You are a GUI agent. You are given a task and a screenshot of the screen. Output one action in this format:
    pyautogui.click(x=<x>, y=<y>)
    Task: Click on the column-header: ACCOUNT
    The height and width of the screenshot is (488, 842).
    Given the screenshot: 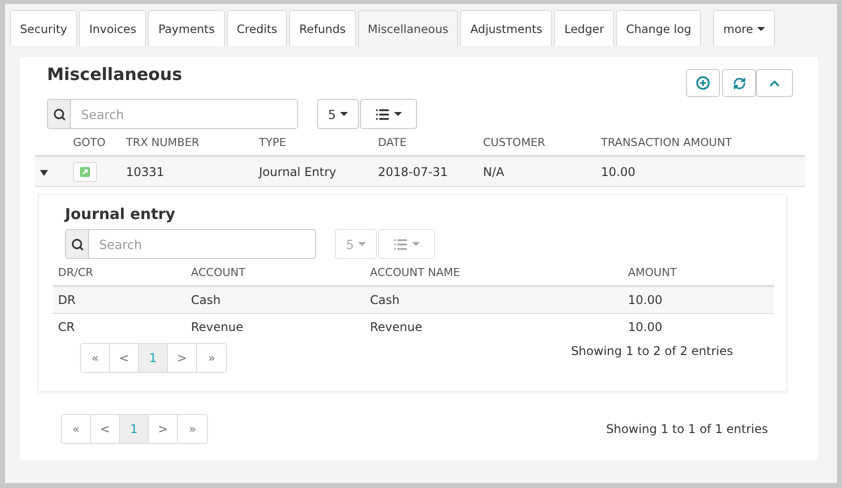 What is the action you would take?
    pyautogui.click(x=218, y=272)
    